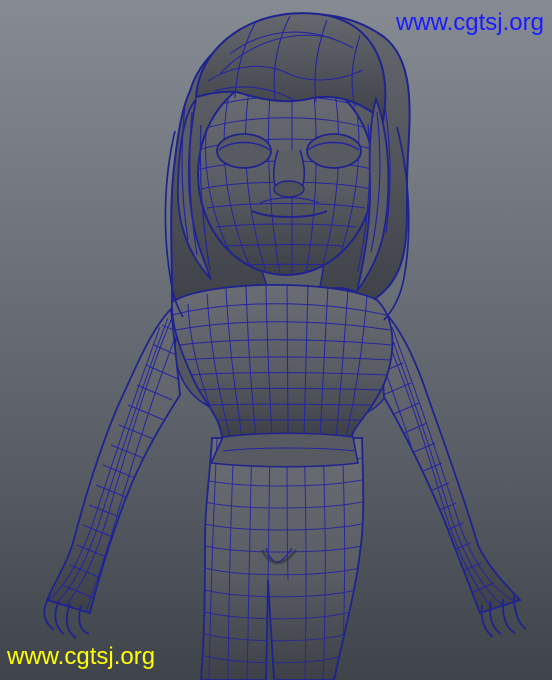  What do you see at coordinates (81, 656) in the screenshot?
I see `watermark-bottom: www.cgtsj.org` at bounding box center [81, 656].